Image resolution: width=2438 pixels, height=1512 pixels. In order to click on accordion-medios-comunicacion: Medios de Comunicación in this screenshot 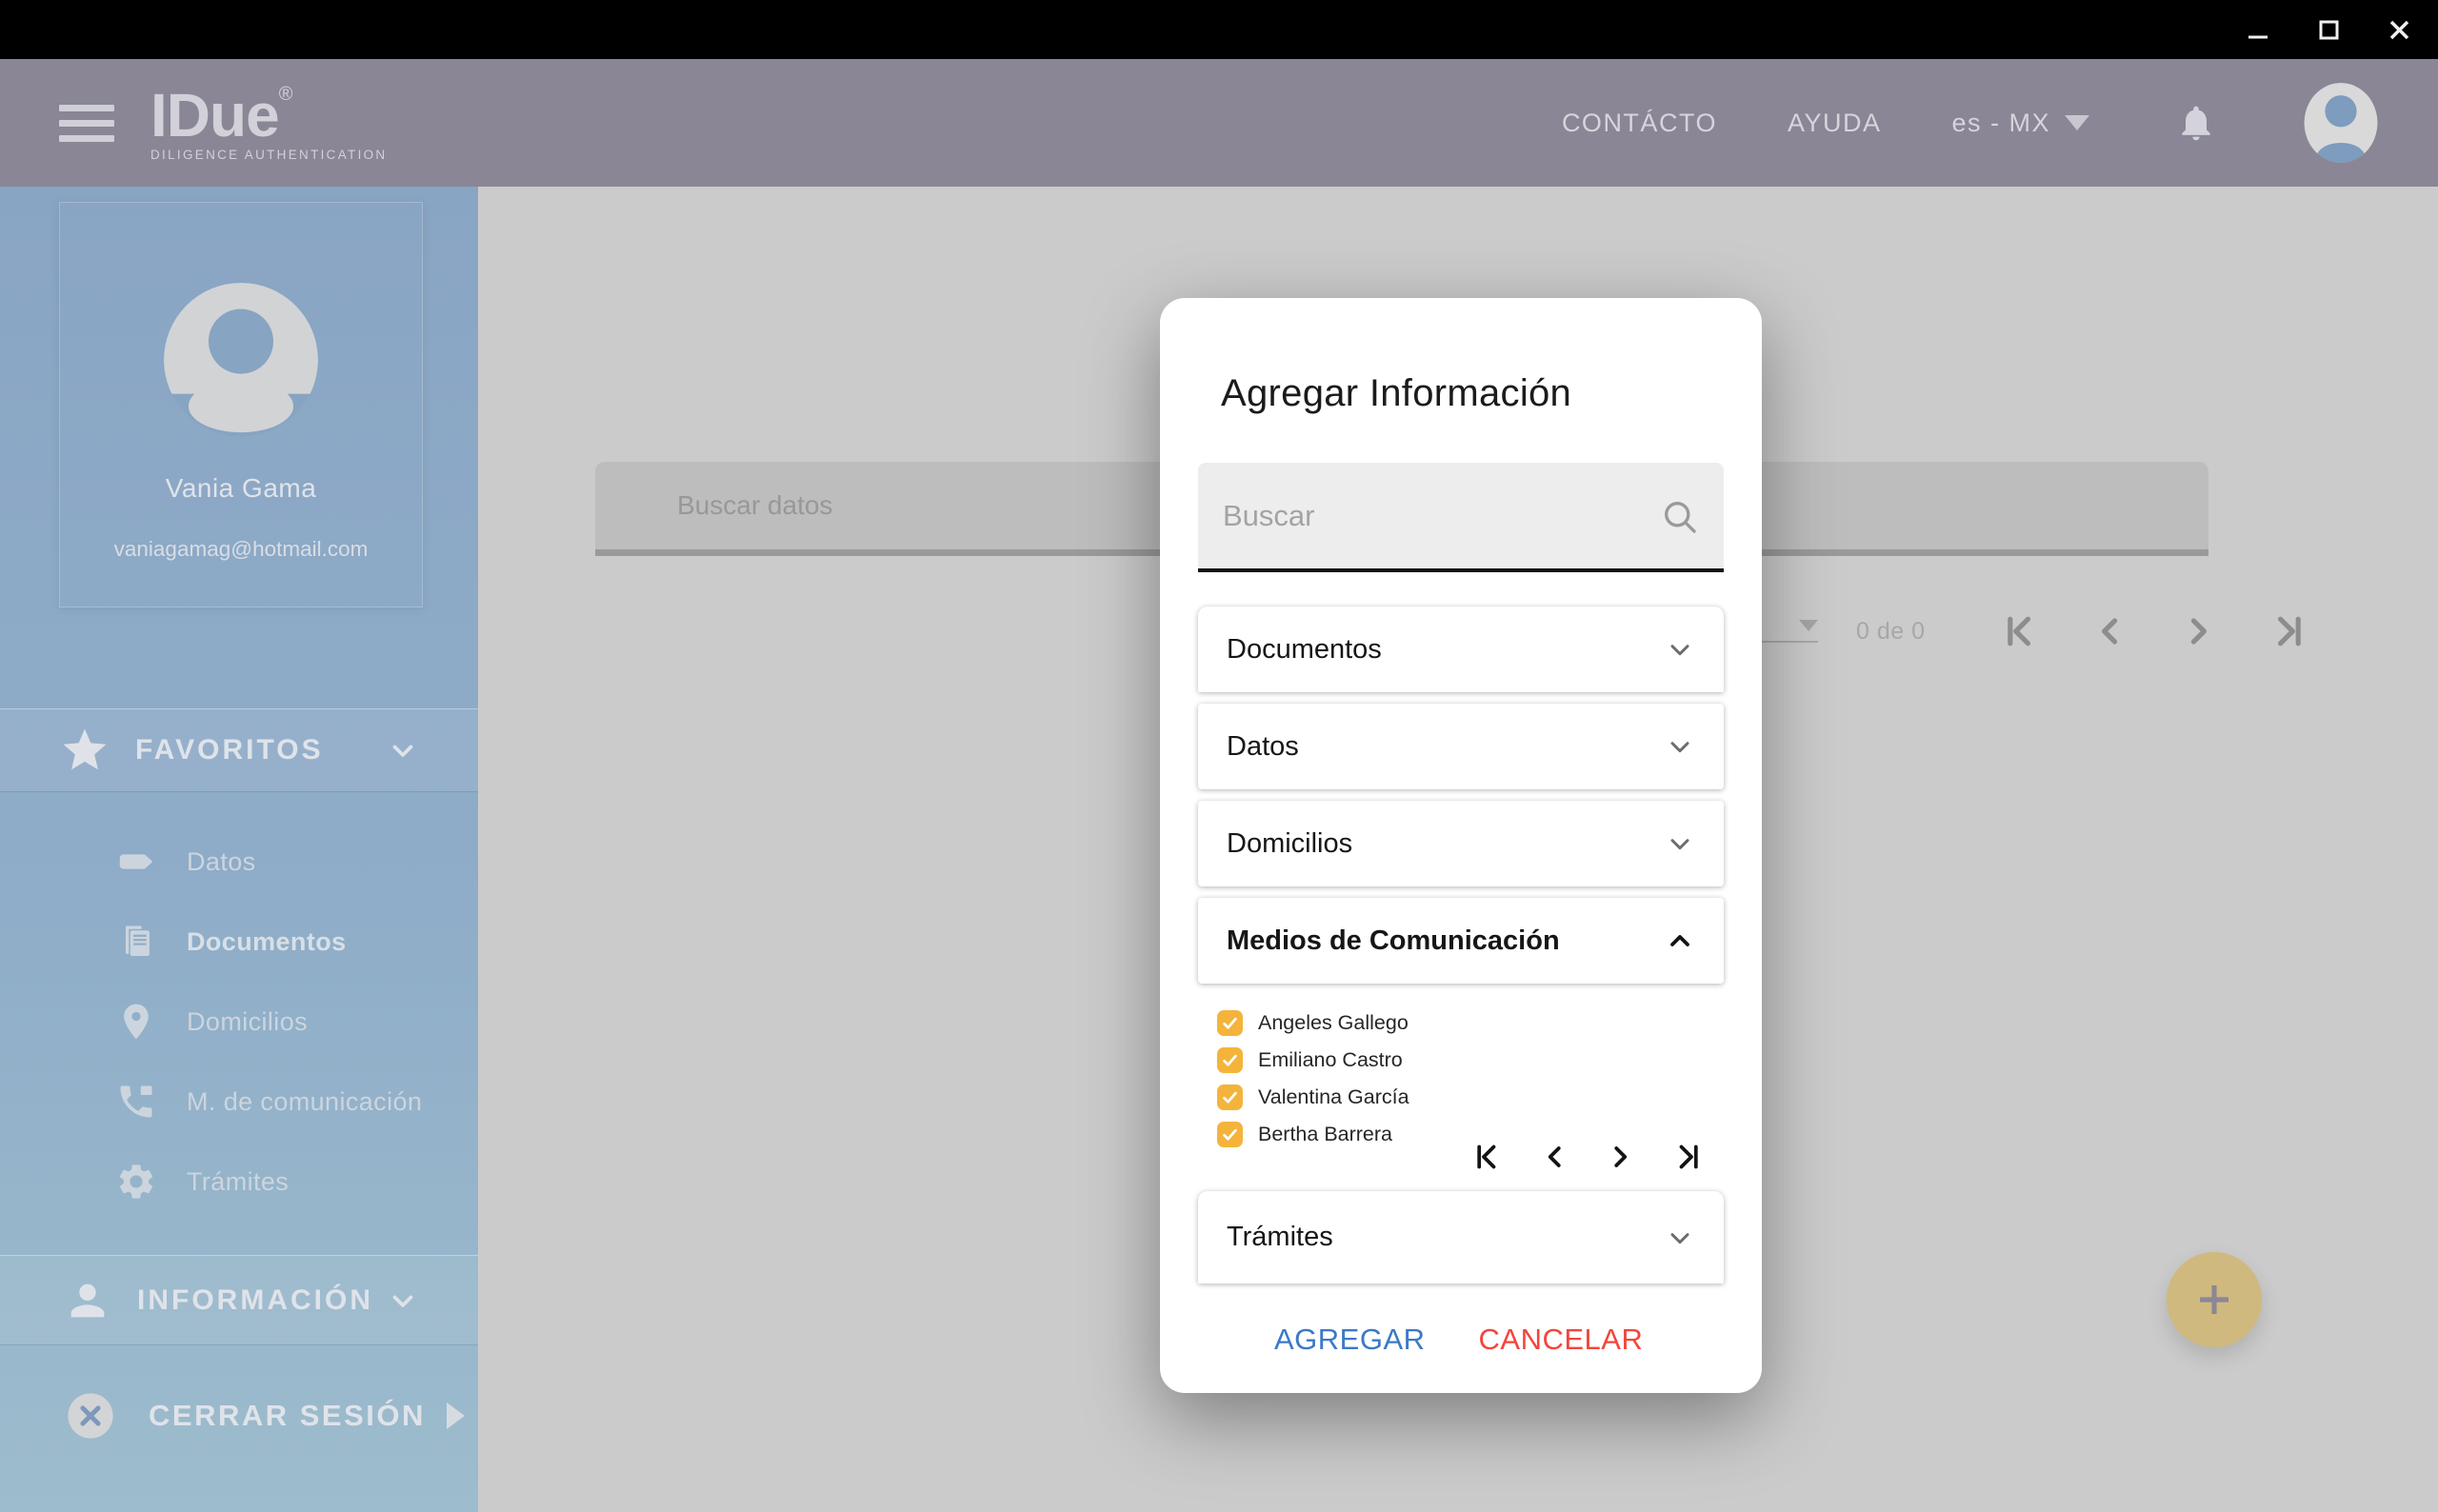, I will do `click(1461, 941)`.